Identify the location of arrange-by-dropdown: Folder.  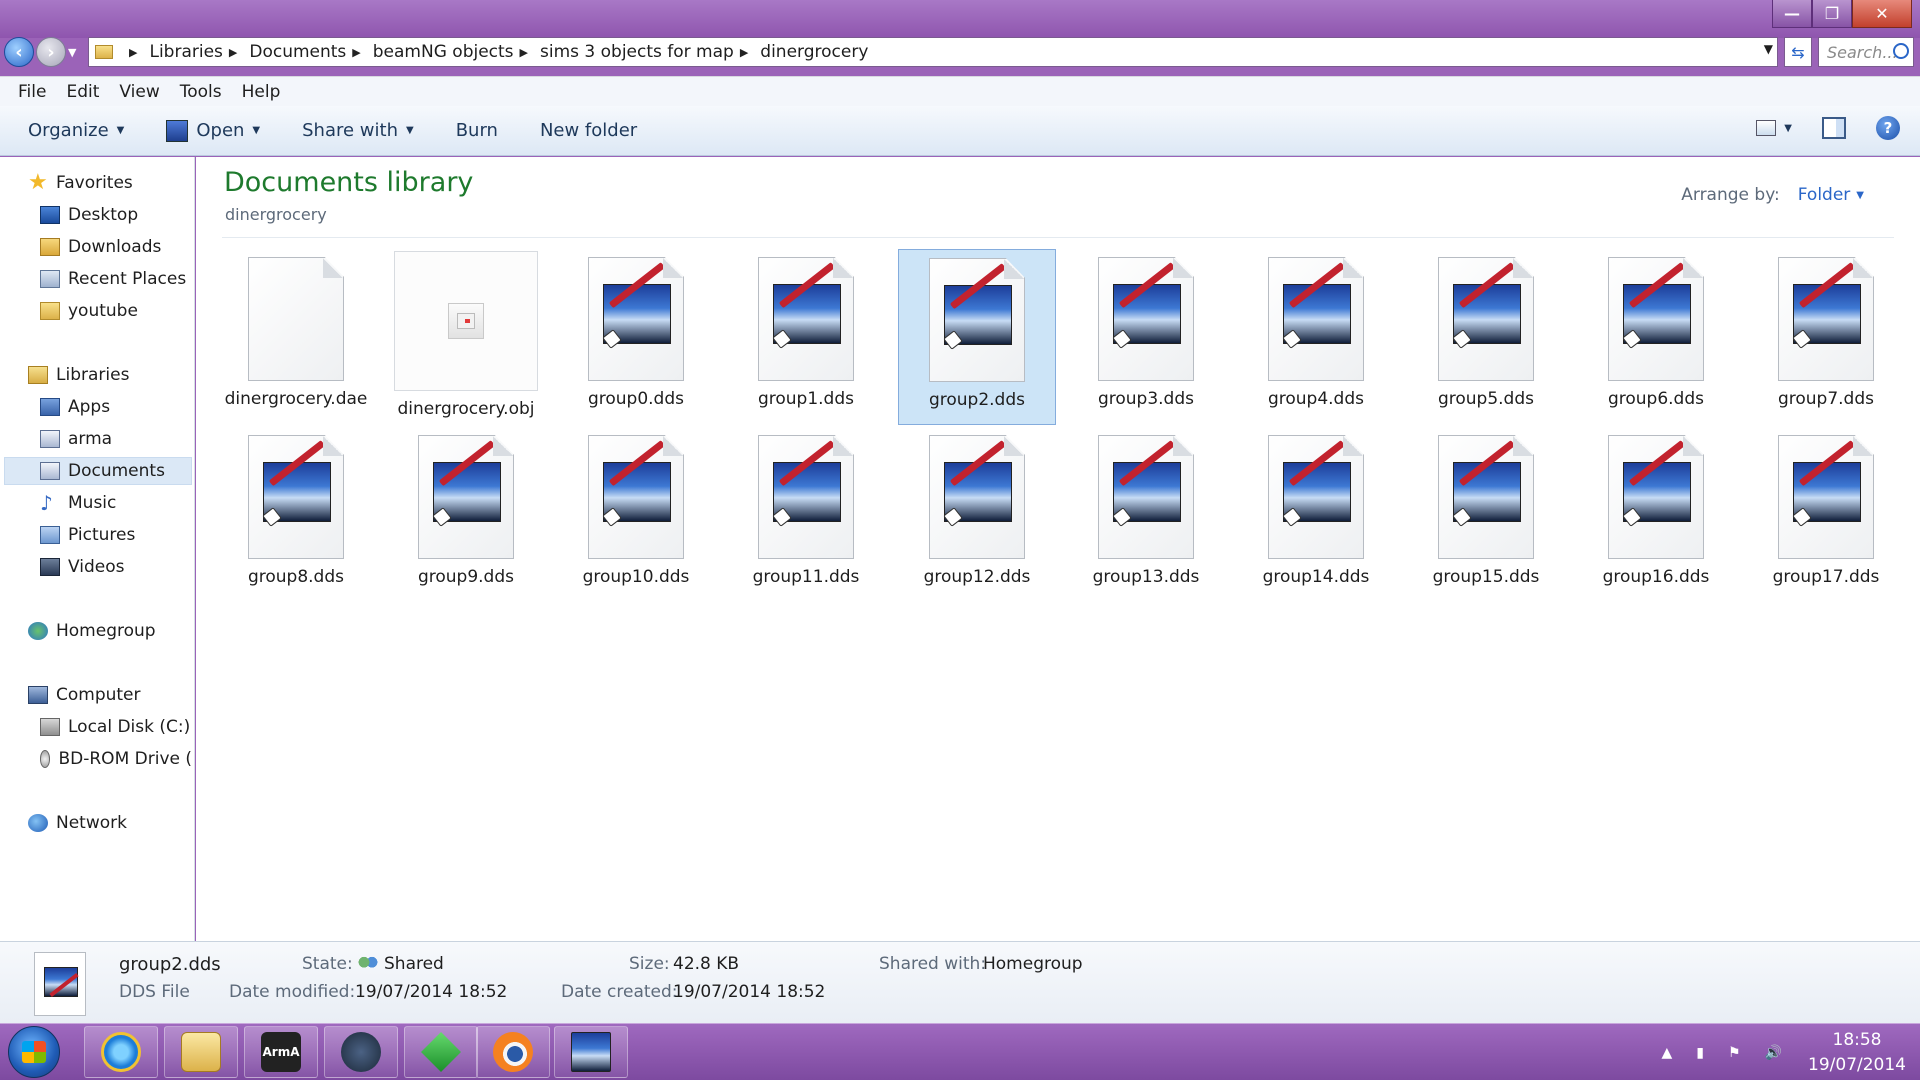
(1824, 195).